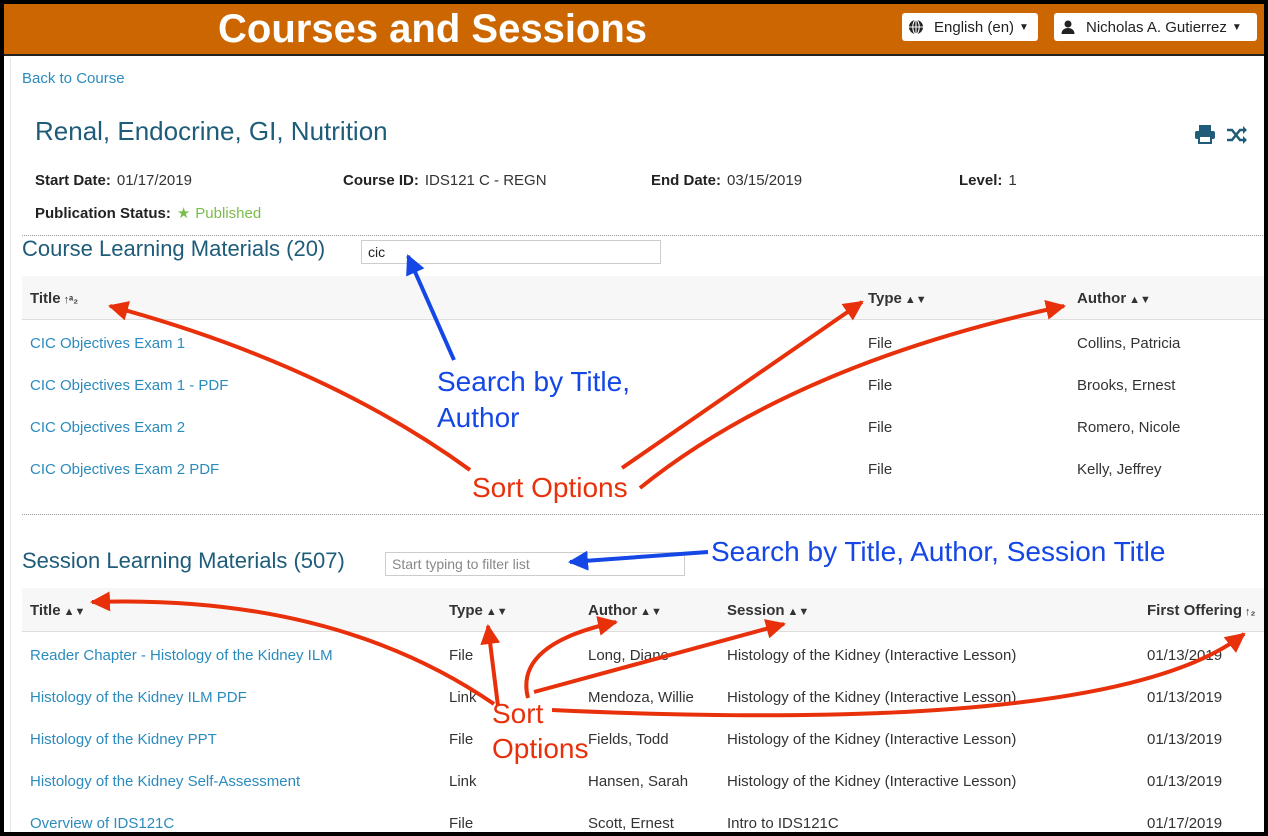 The width and height of the screenshot is (1268, 836). What do you see at coordinates (938, 551) in the screenshot?
I see `annotation-search-session: Search by Title, Author, Session Title` at bounding box center [938, 551].